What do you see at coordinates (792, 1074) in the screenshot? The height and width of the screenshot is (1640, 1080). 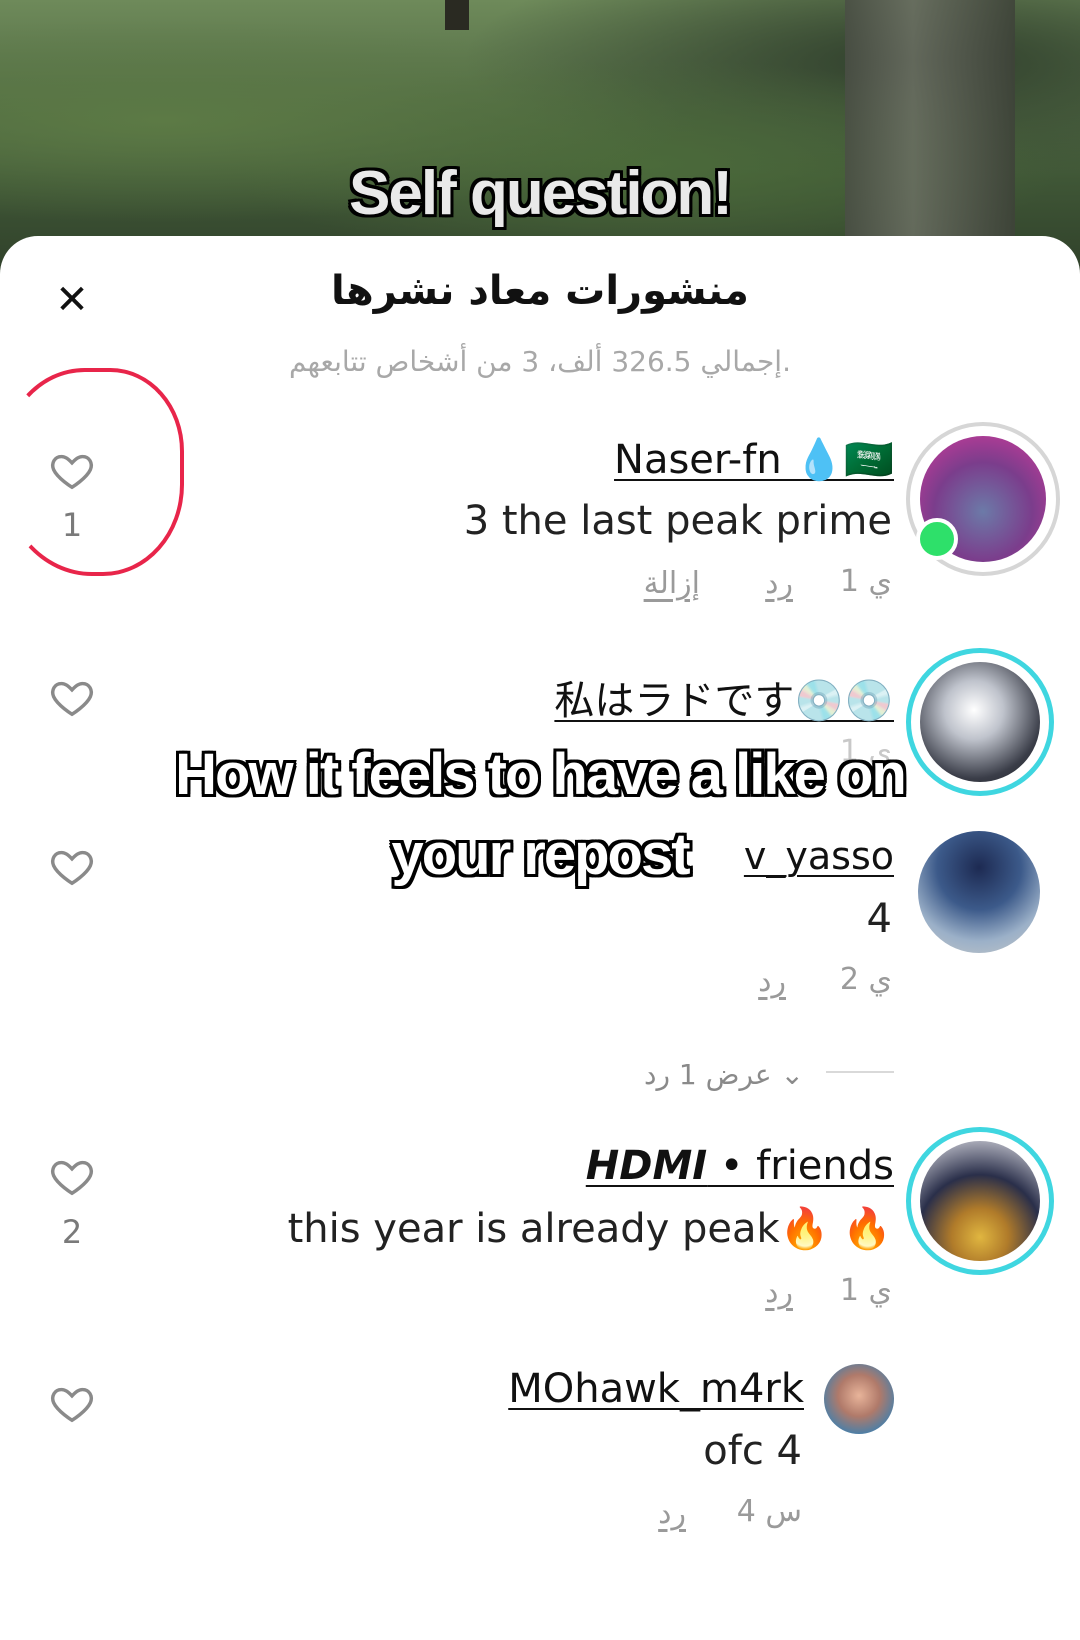 I see `chevron-down-icon: ⌄` at bounding box center [792, 1074].